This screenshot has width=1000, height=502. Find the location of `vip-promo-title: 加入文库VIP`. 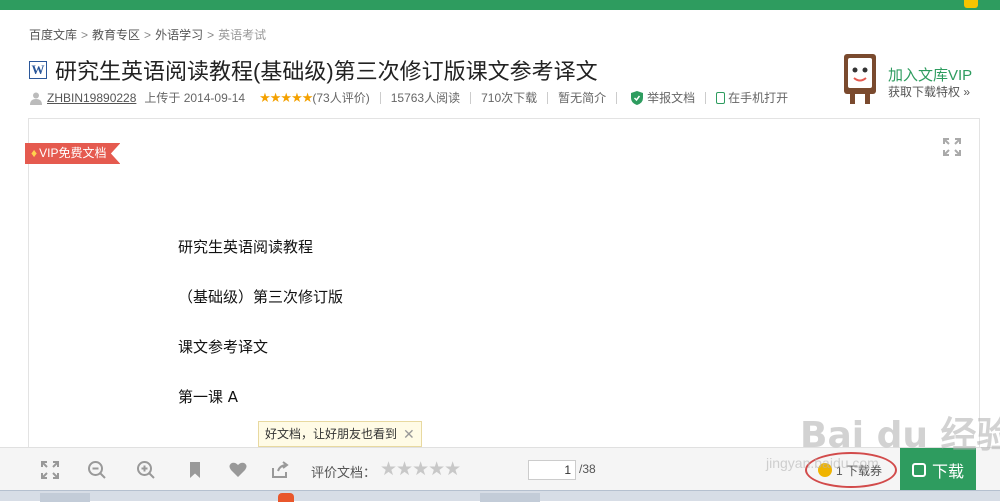

vip-promo-title: 加入文库VIP is located at coordinates (930, 74).